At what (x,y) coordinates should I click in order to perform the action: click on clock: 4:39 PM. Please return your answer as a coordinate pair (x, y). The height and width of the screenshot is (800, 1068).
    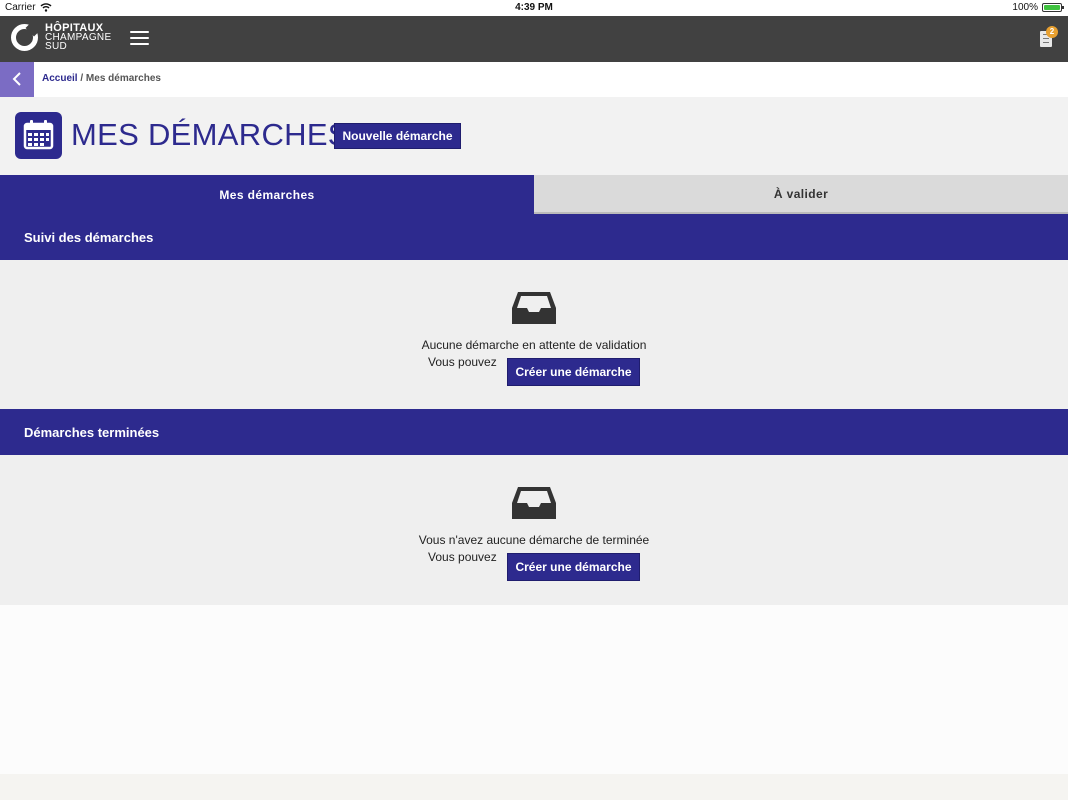
    Looking at the image, I should click on (534, 7).